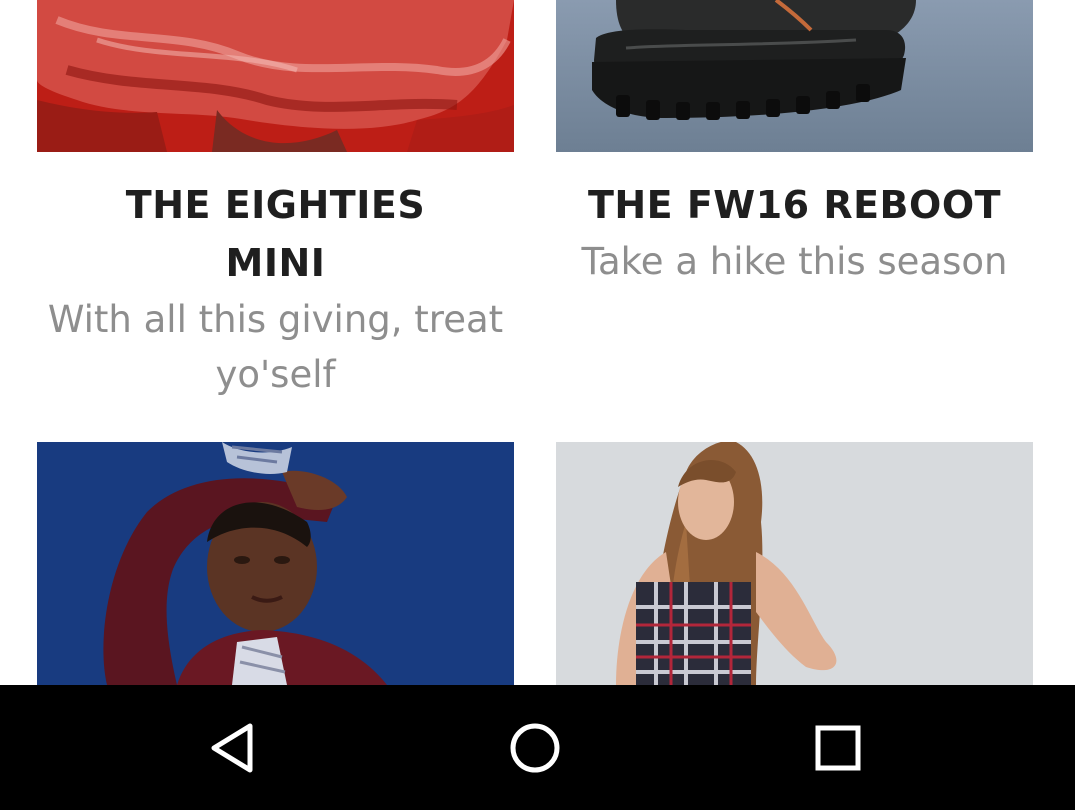 This screenshot has width=1075, height=810. I want to click on card-fw16-reboot-title: THE FW16 REBOOT, so click(794, 205).